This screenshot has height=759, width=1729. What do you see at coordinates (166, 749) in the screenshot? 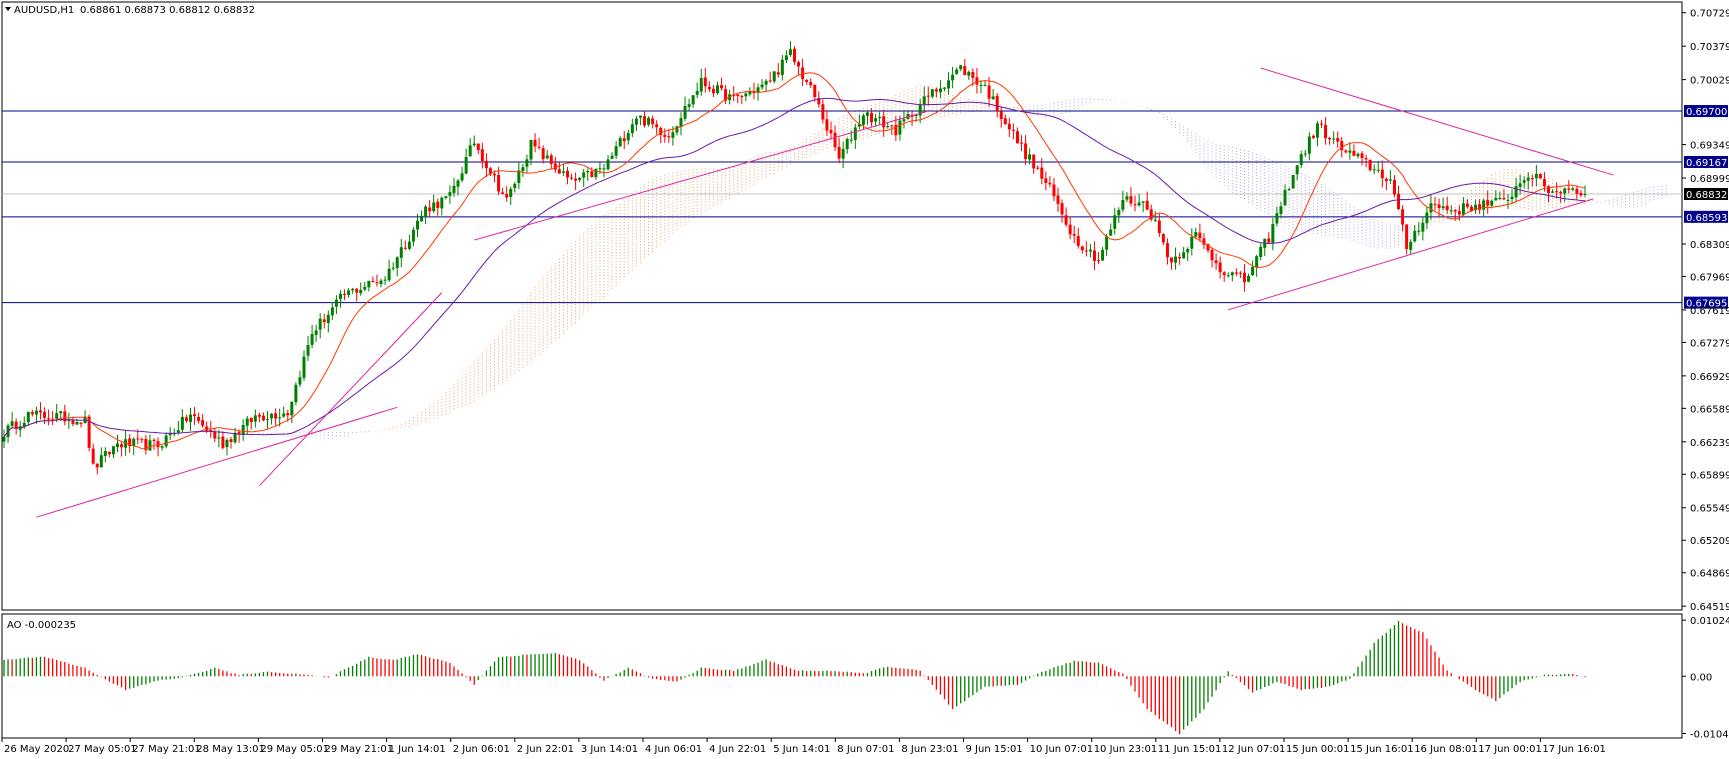
I see `time-tick-label: 27 May 21:01` at bounding box center [166, 749].